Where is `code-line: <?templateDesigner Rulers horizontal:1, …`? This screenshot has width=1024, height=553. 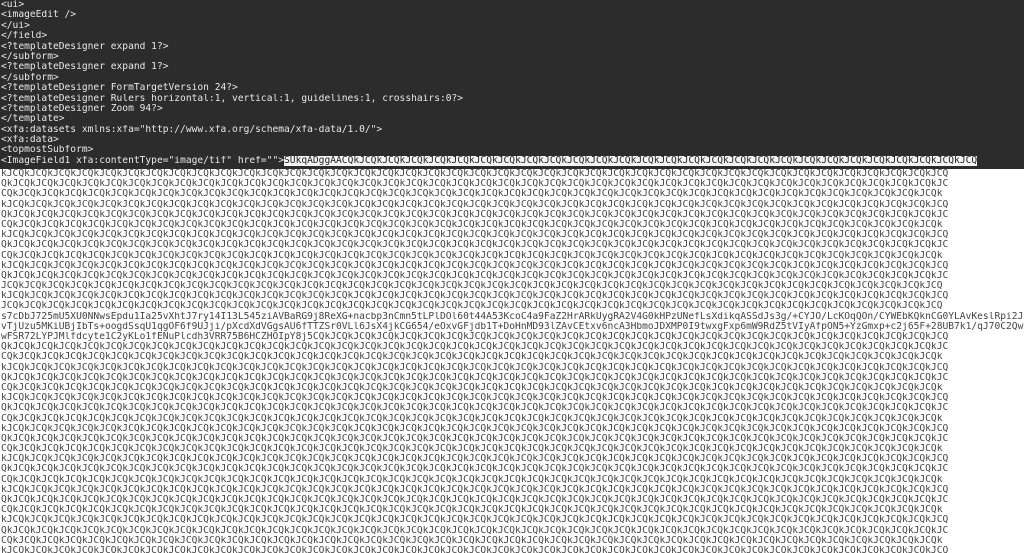 code-line: <?templateDesigner Rulers horizontal:1, … is located at coordinates (232, 98).